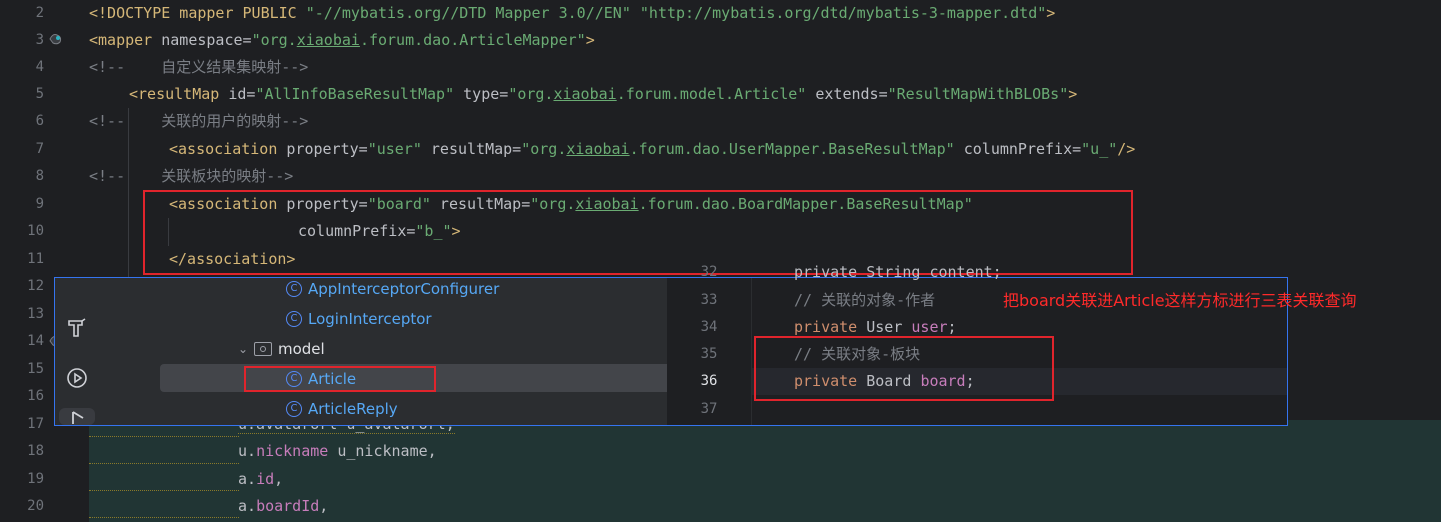  Describe the element at coordinates (22, 121) in the screenshot. I see `line-number: 6` at that location.